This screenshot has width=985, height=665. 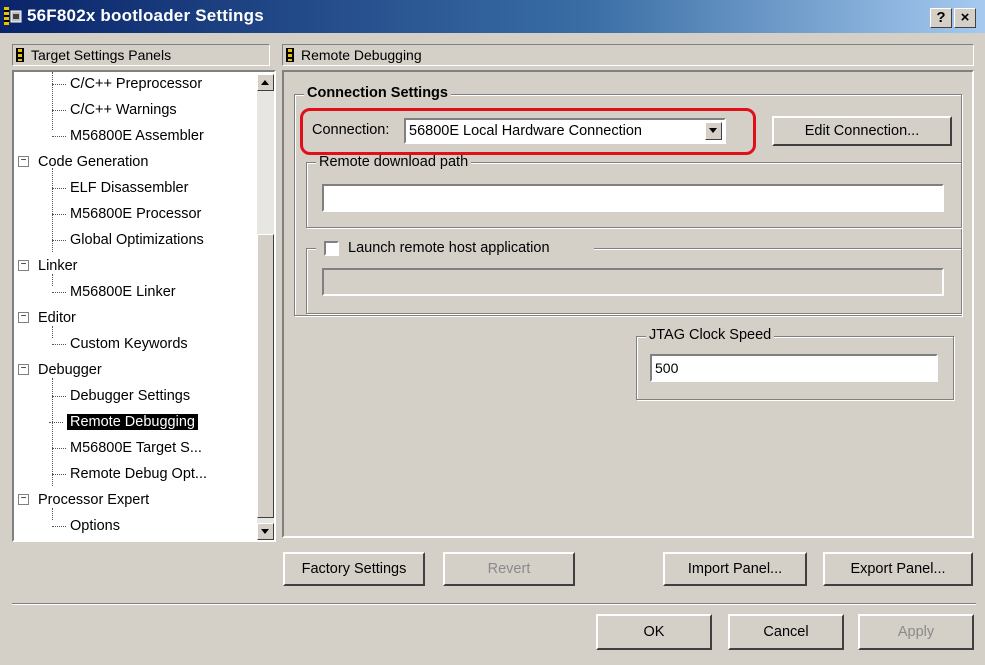 What do you see at coordinates (965, 18) in the screenshot?
I see `close-button: ×` at bounding box center [965, 18].